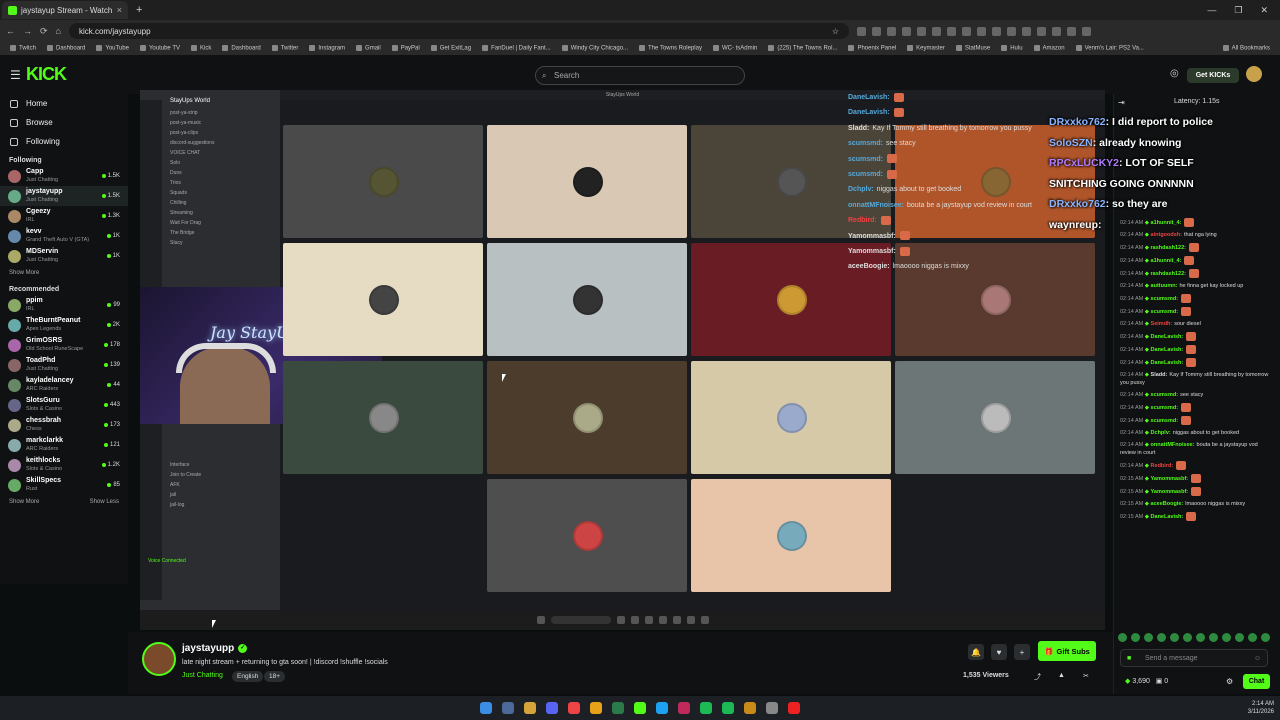 This screenshot has width=1280, height=720. What do you see at coordinates (139, 10) in the screenshot?
I see `new-tab-button: +` at bounding box center [139, 10].